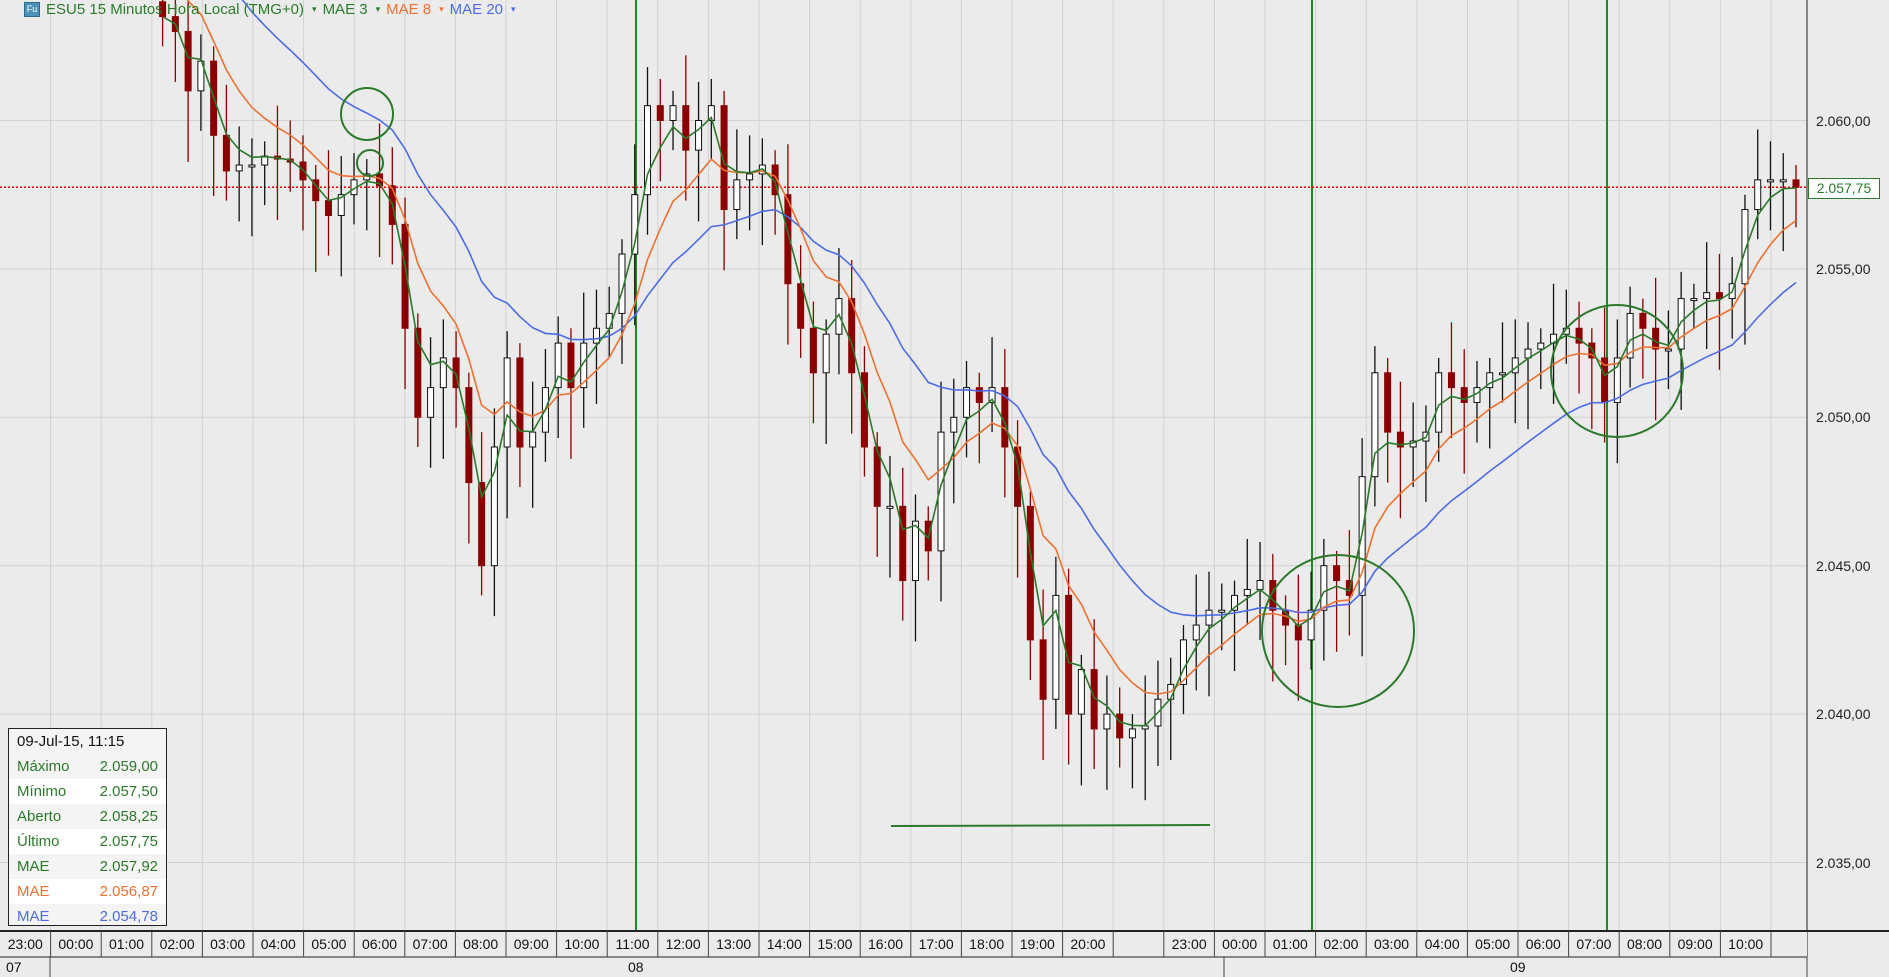 The width and height of the screenshot is (1889, 977). I want to click on row-label: Mínimo, so click(42, 791).